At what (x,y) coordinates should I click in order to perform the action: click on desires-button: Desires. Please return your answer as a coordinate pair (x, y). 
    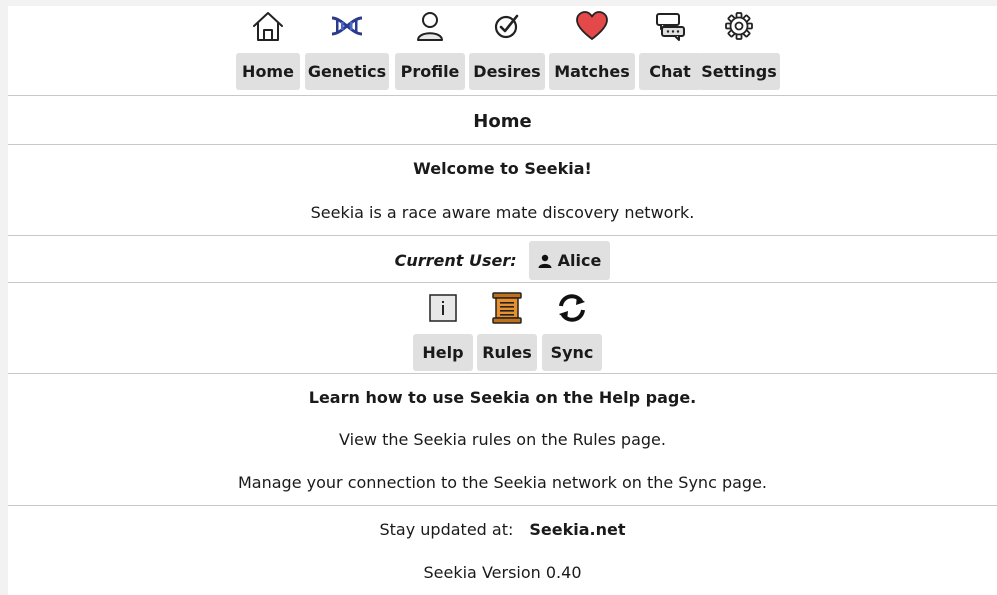
    Looking at the image, I should click on (507, 71).